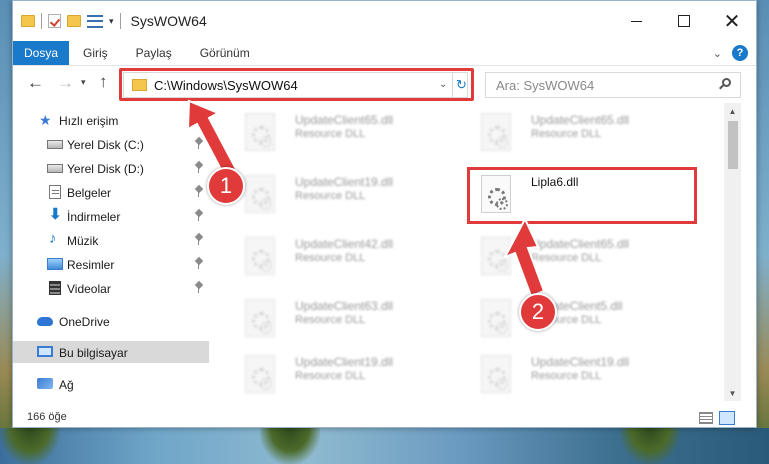  Describe the element at coordinates (55, 214) in the screenshot. I see `downloads-icon: ⬇` at that location.